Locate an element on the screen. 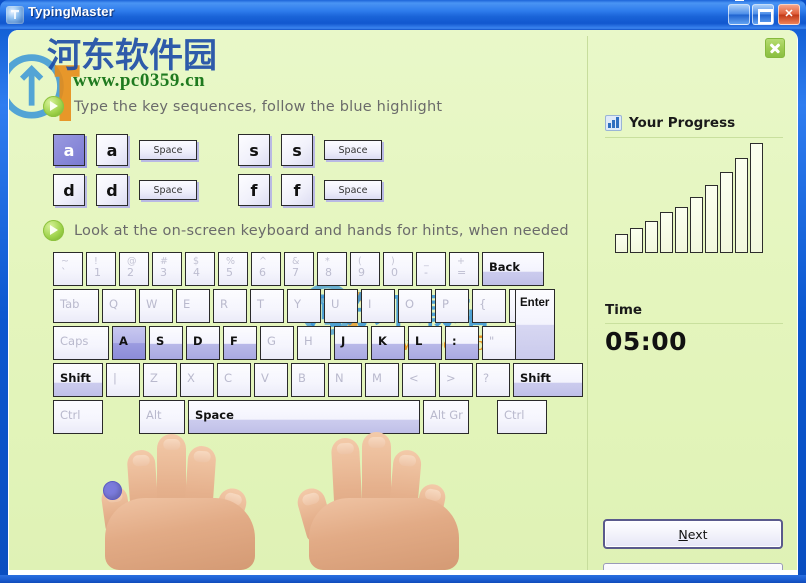 Image resolution: width=806 pixels, height=583 pixels. keyboard-key-:: : is located at coordinates (462, 343).